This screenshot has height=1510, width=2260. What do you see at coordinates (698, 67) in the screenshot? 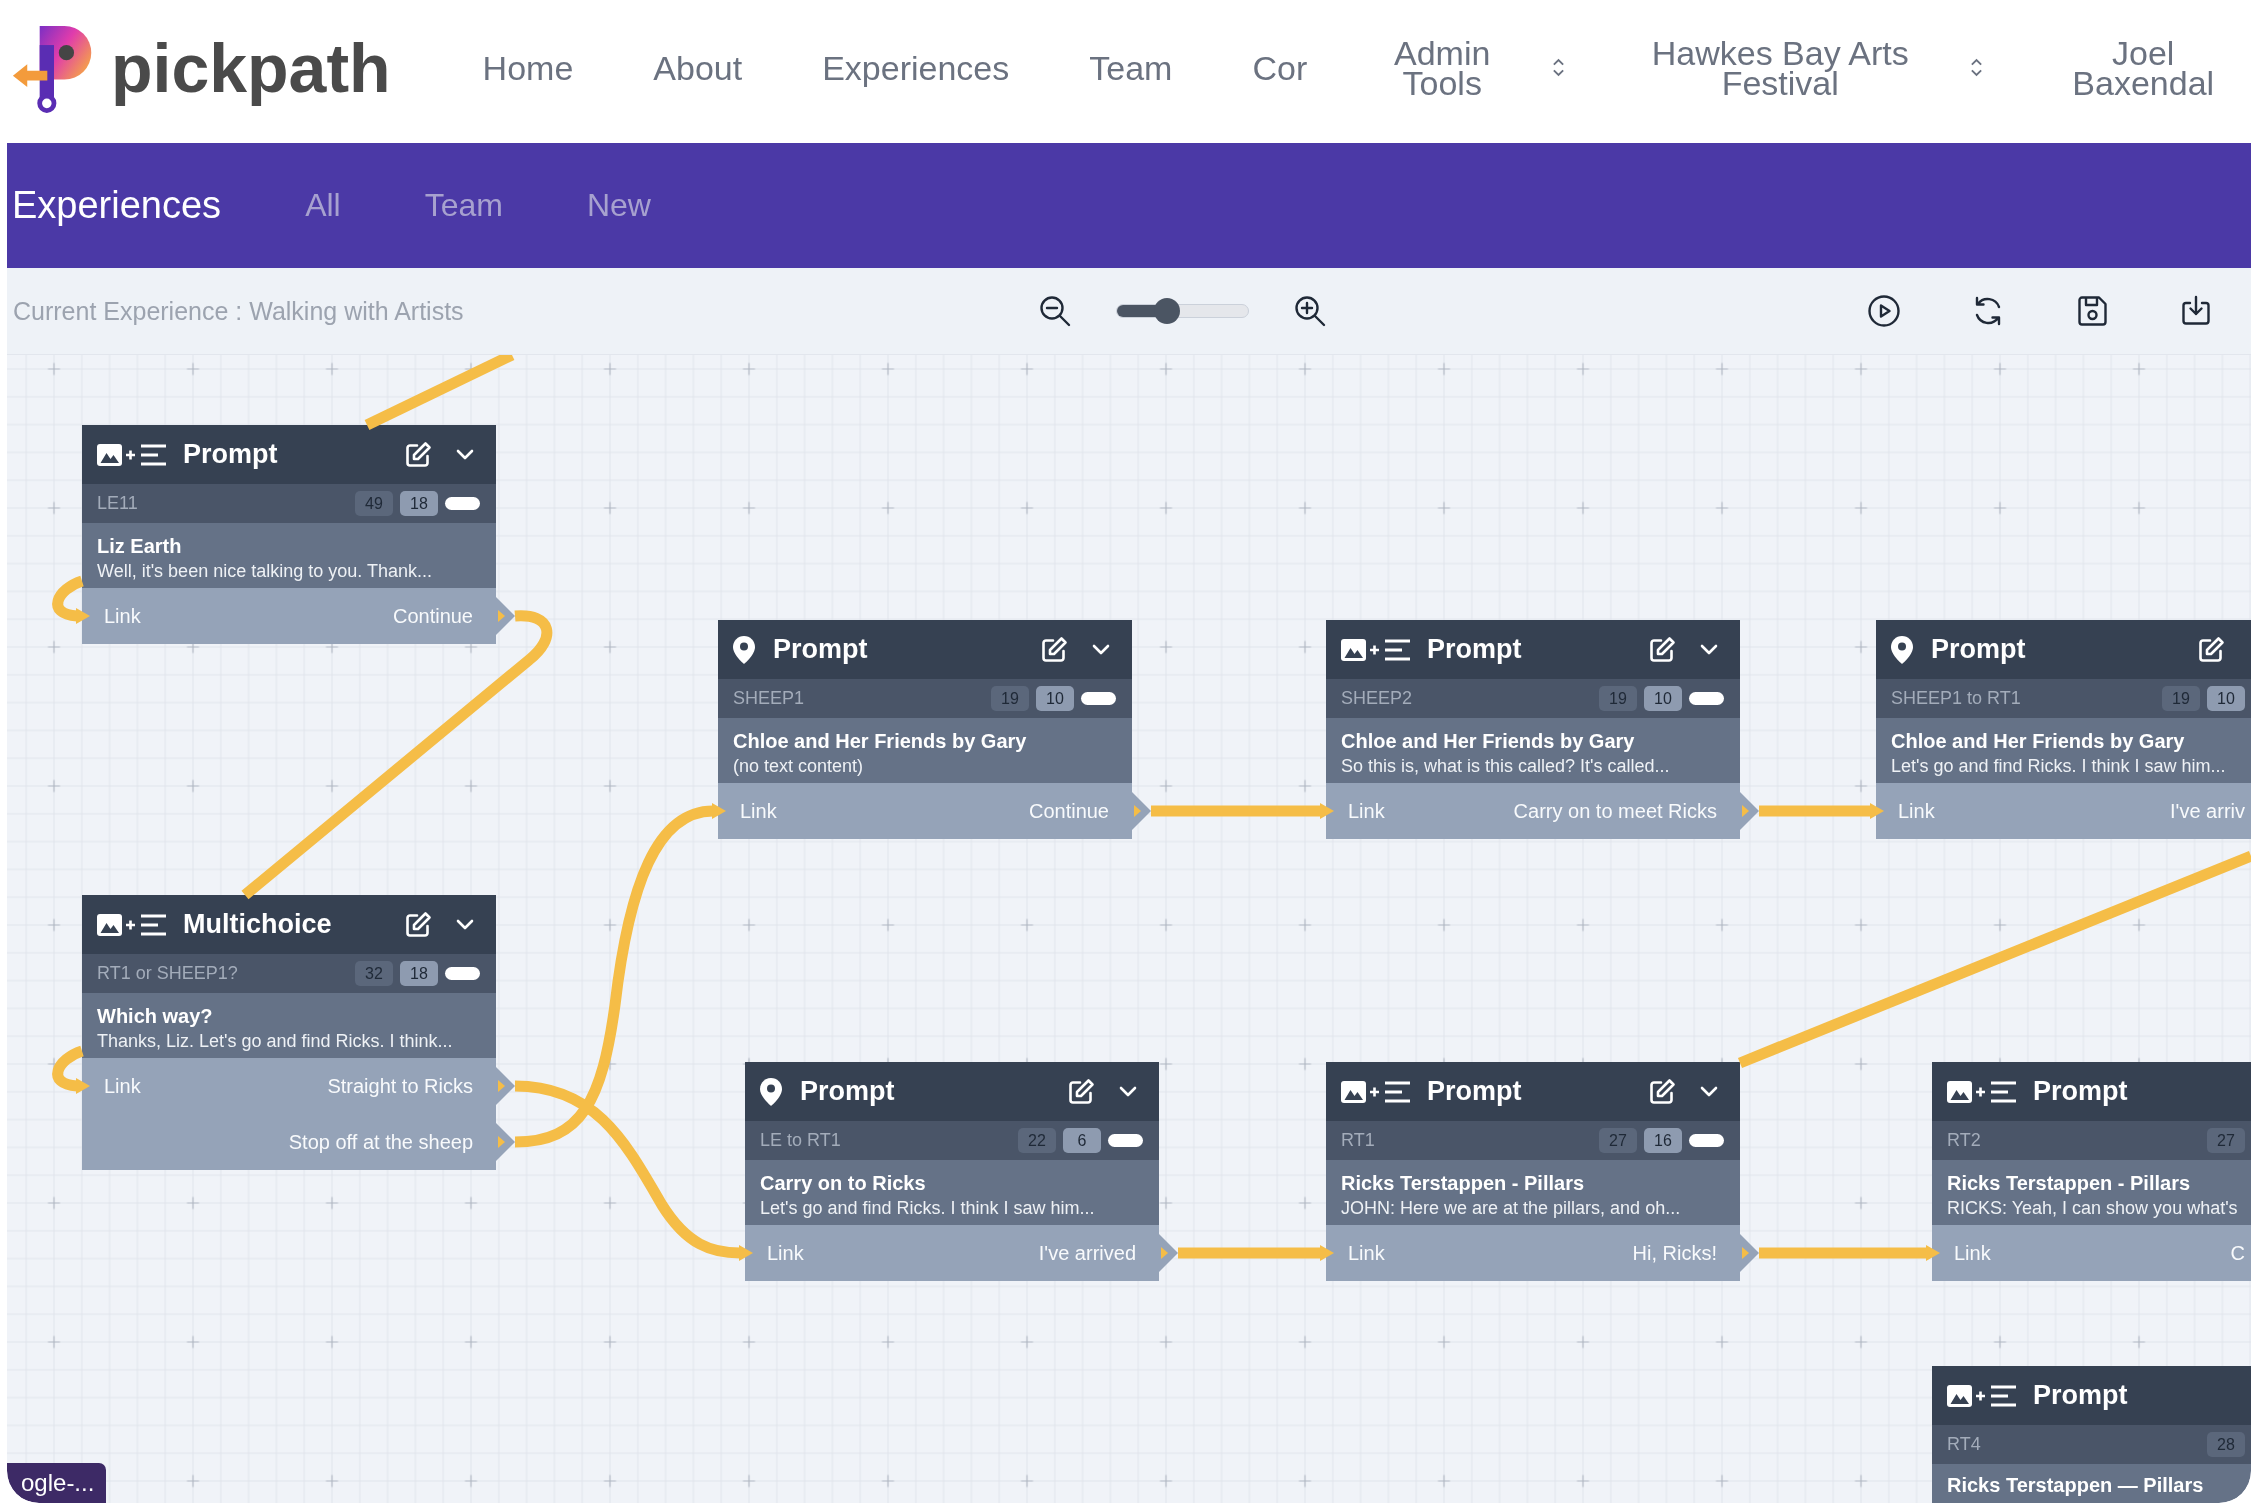
I see `nav-link: About` at bounding box center [698, 67].